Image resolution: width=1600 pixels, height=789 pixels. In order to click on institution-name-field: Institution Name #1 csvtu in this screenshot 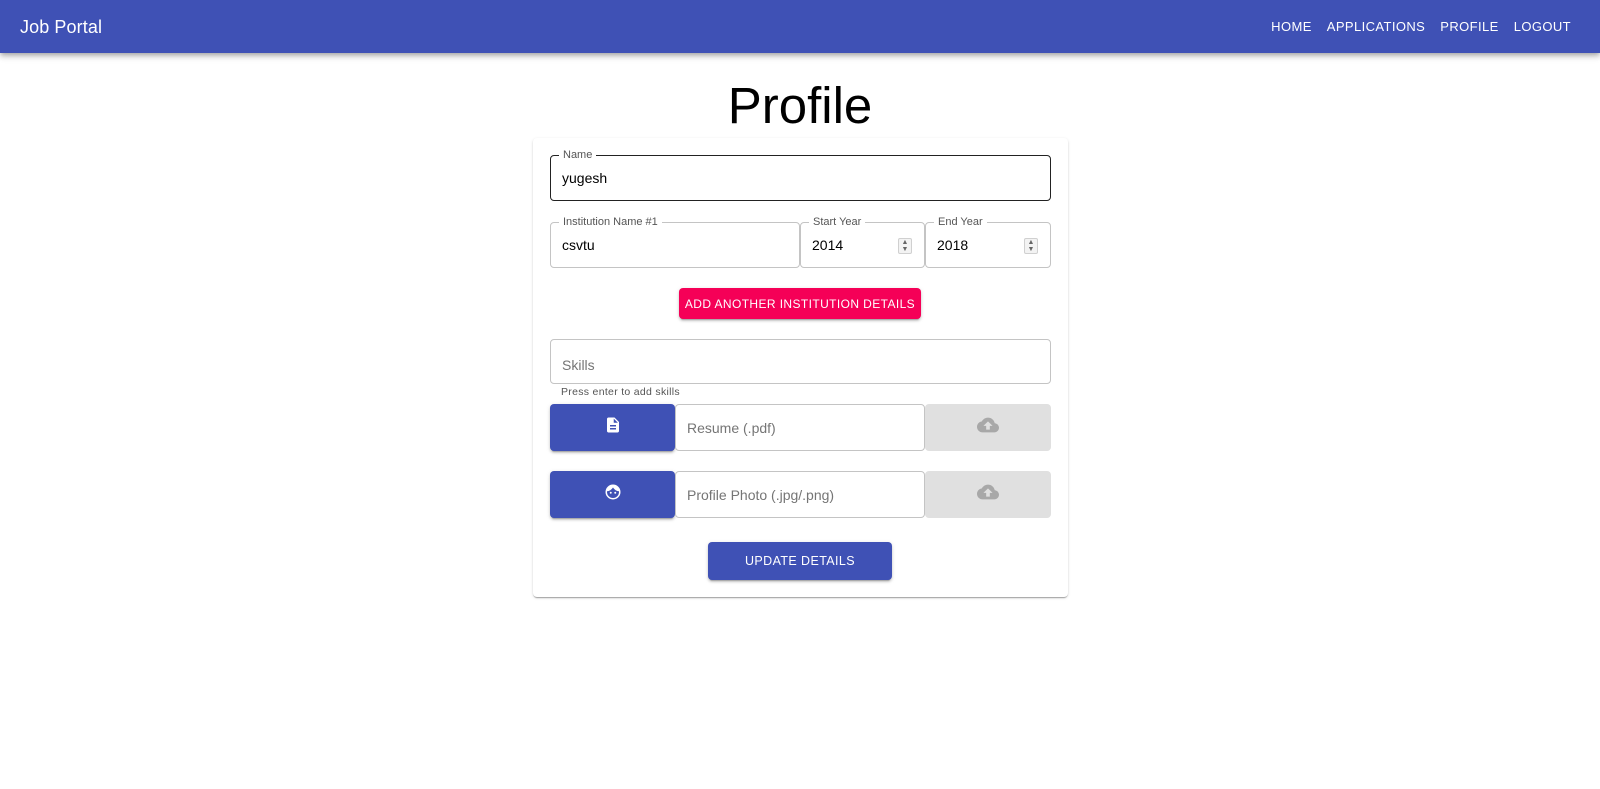, I will do `click(675, 242)`.